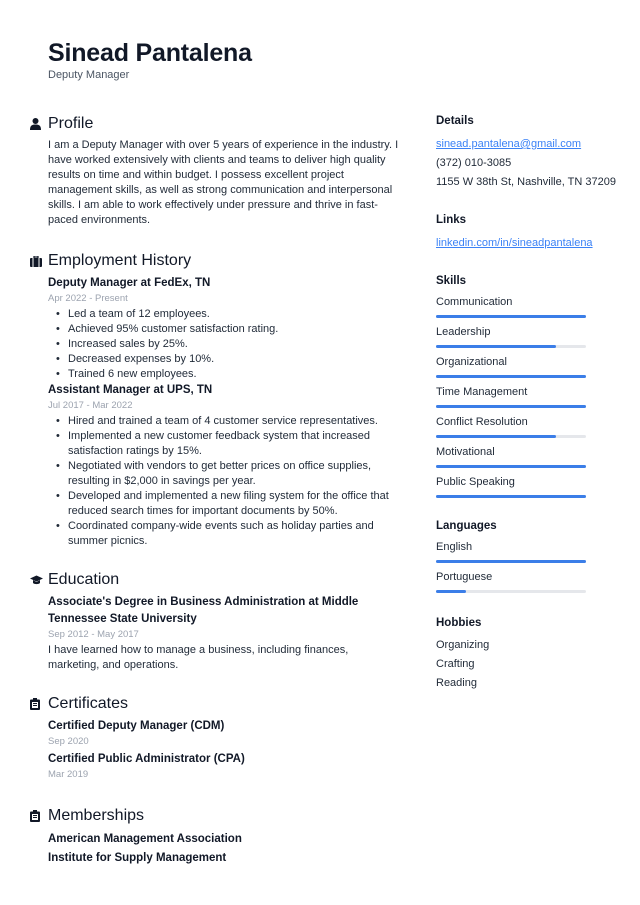 The width and height of the screenshot is (640, 905). Describe the element at coordinates (88, 703) in the screenshot. I see `certificates-heading: Certificates` at that location.